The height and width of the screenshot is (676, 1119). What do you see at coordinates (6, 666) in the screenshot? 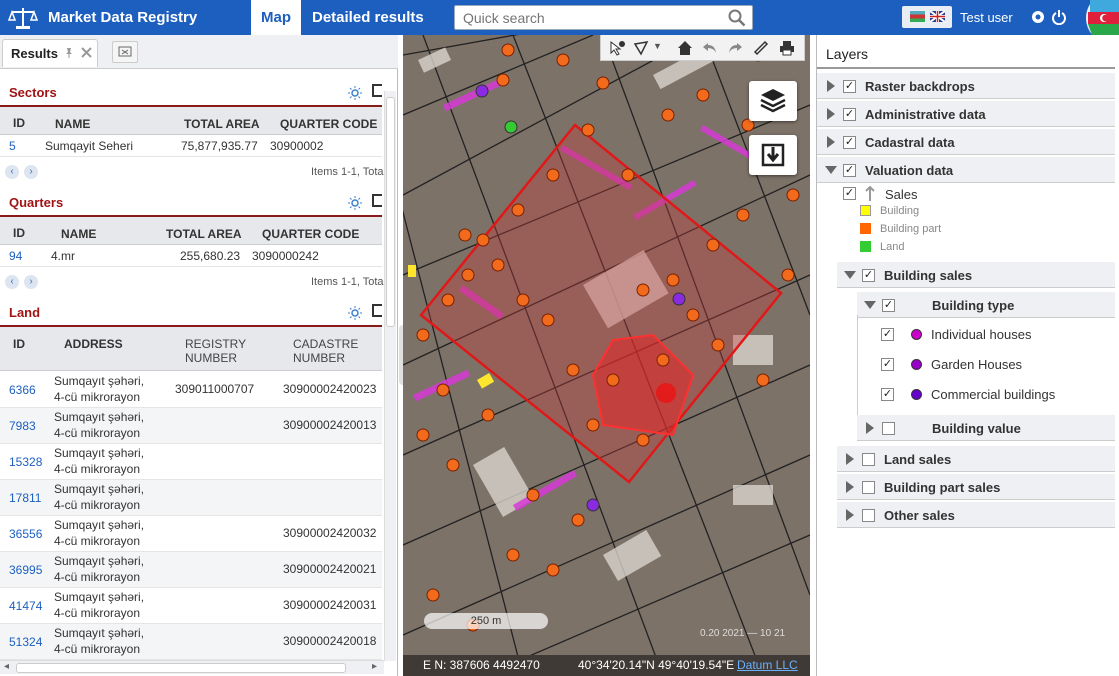
I see `scroll-left-arrow-icon: ◂` at bounding box center [6, 666].